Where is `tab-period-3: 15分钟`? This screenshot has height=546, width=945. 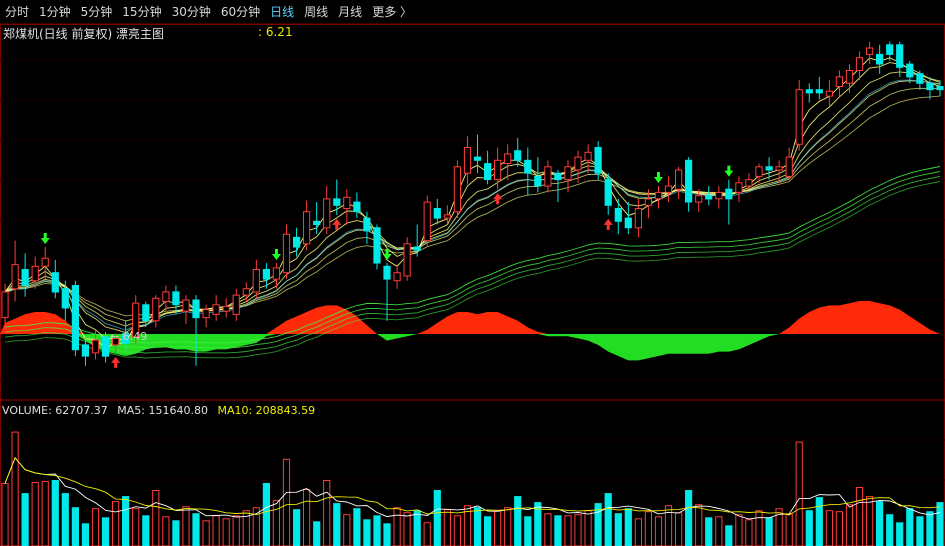 tab-period-3: 15分钟 is located at coordinates (141, 11).